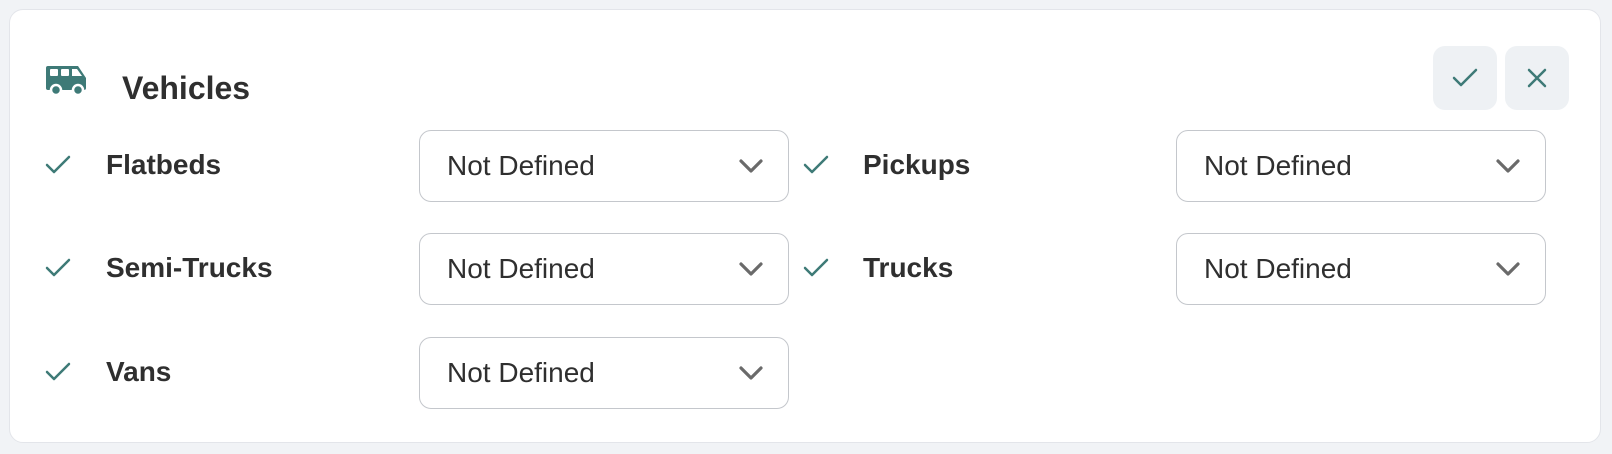 This screenshot has height=454, width=1612. I want to click on row-label-flatbeds: Flatbeds, so click(164, 164).